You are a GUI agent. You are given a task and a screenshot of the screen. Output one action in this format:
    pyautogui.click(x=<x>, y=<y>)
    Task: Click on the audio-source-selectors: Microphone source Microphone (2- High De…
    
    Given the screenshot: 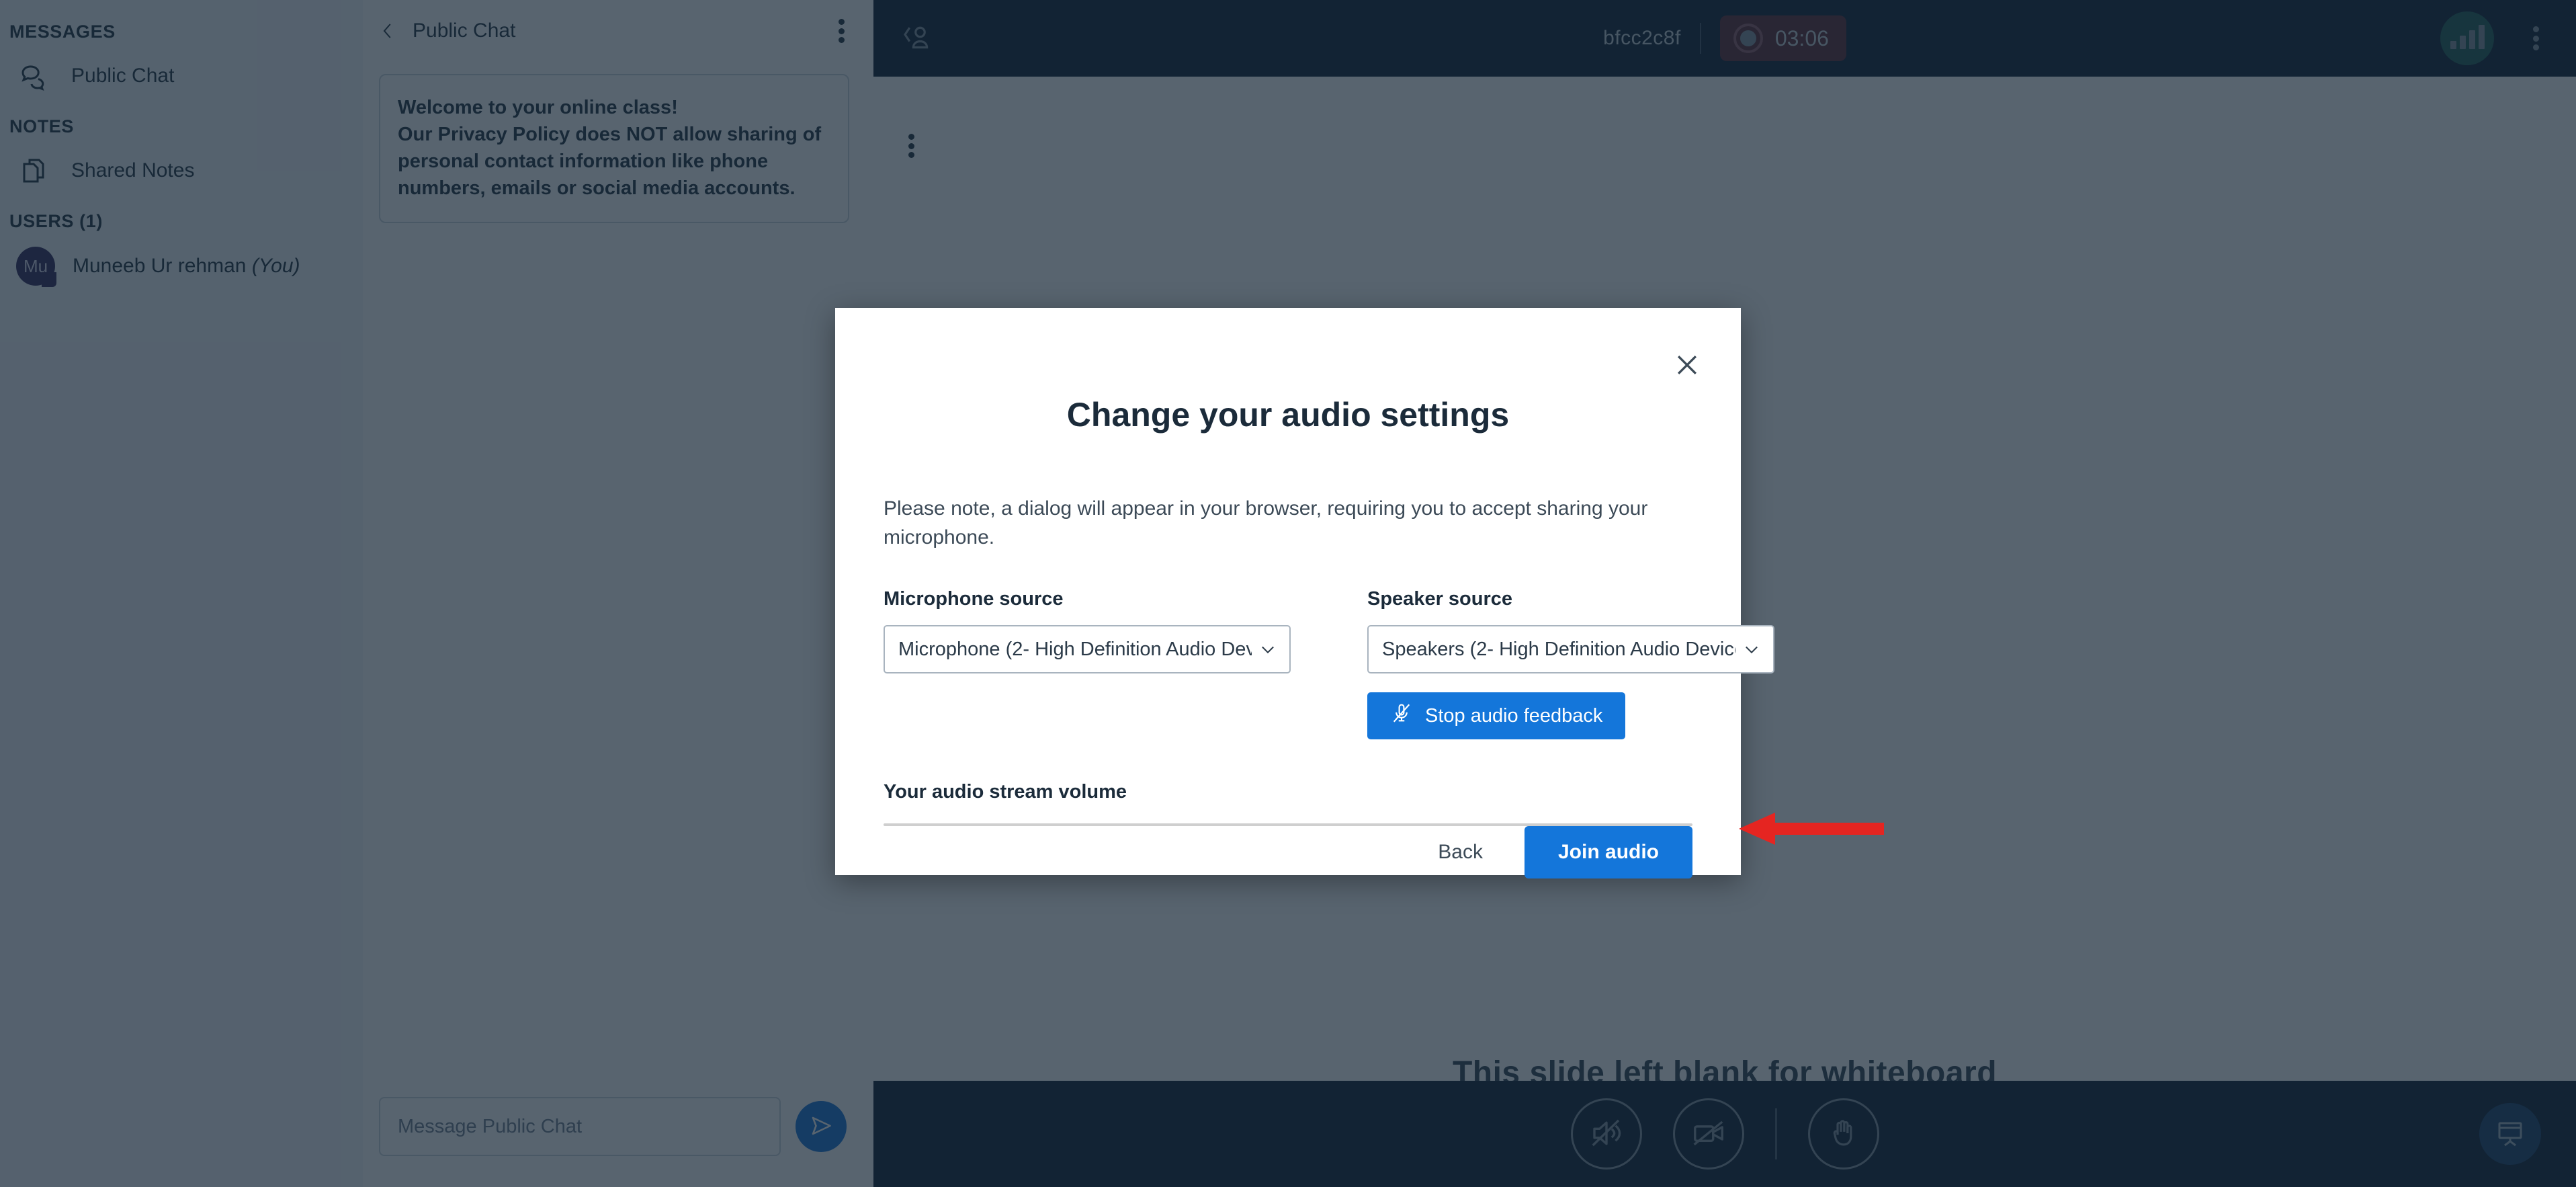 What is the action you would take?
    pyautogui.click(x=1329, y=664)
    